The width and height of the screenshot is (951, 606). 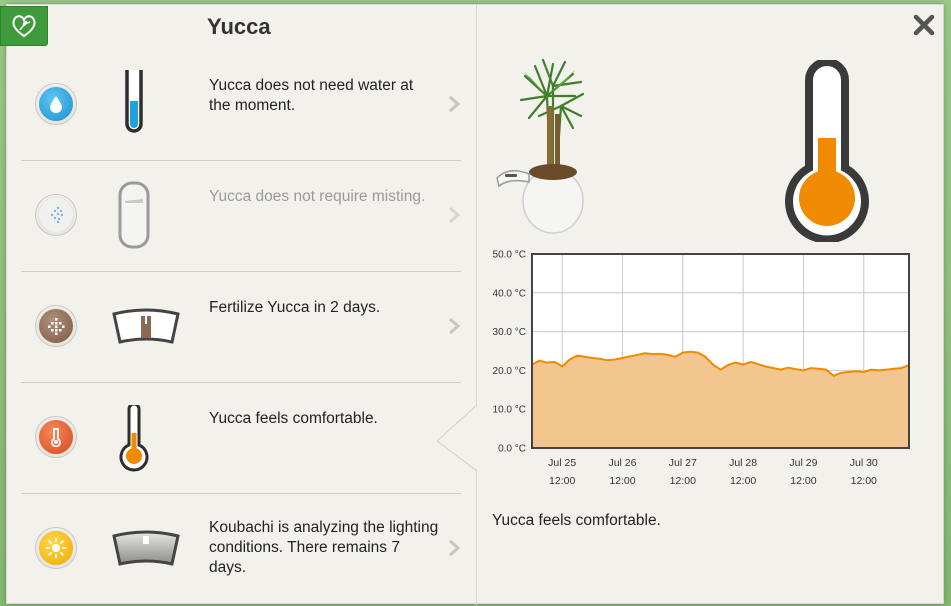 I want to click on chart-ytick-label: 10.0 °C, so click(x=509, y=410).